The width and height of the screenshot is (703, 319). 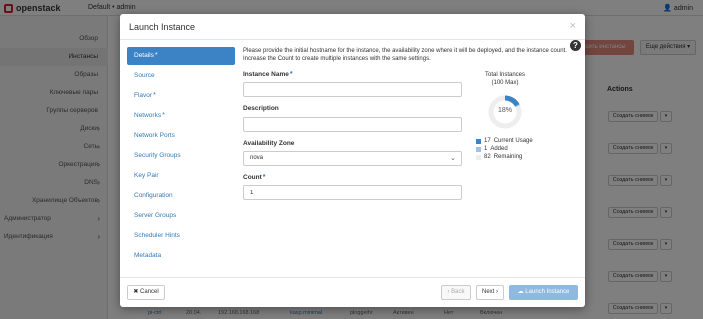 What do you see at coordinates (352, 89) in the screenshot?
I see `instance-name-input` at bounding box center [352, 89].